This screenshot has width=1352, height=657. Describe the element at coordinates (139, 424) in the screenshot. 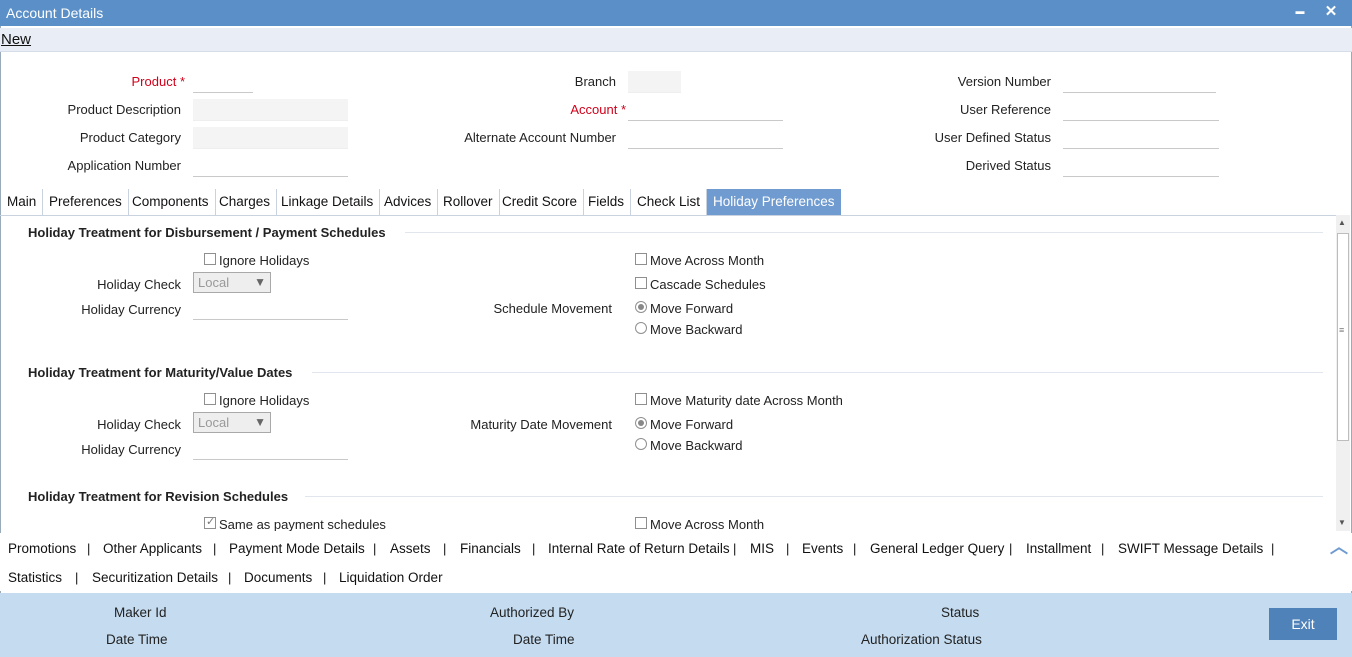

I see `mat-holiday-check-label: Holiday Check` at that location.